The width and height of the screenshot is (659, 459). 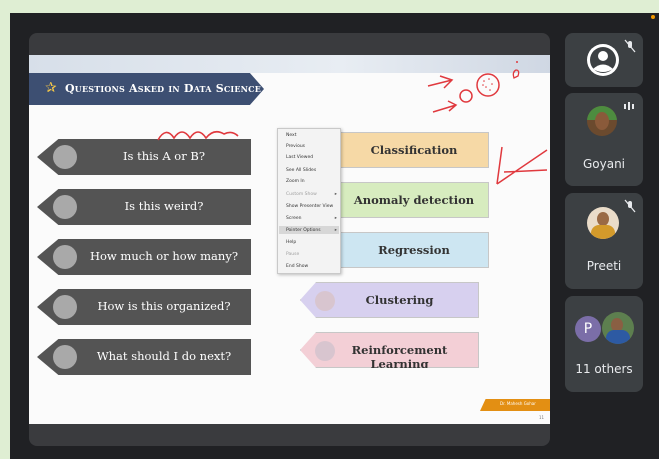 What do you see at coordinates (629, 106) in the screenshot?
I see `speaking-icon` at bounding box center [629, 106].